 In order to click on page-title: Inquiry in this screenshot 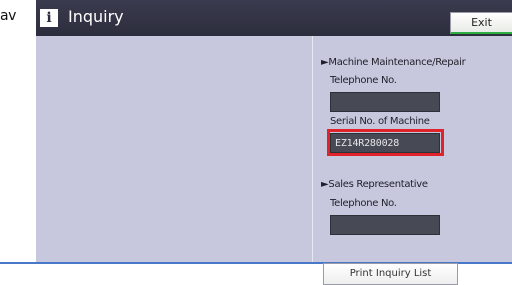, I will do `click(96, 16)`.